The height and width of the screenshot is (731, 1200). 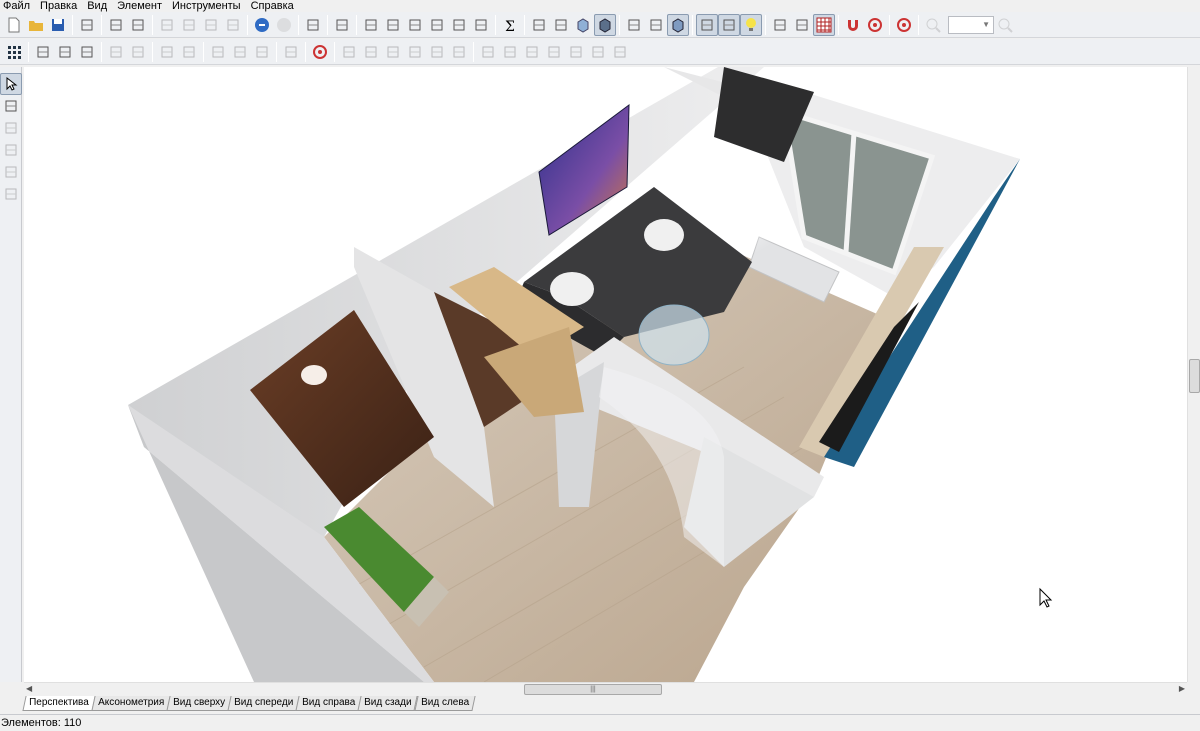 What do you see at coordinates (371, 52) in the screenshot?
I see `align-center-button` at bounding box center [371, 52].